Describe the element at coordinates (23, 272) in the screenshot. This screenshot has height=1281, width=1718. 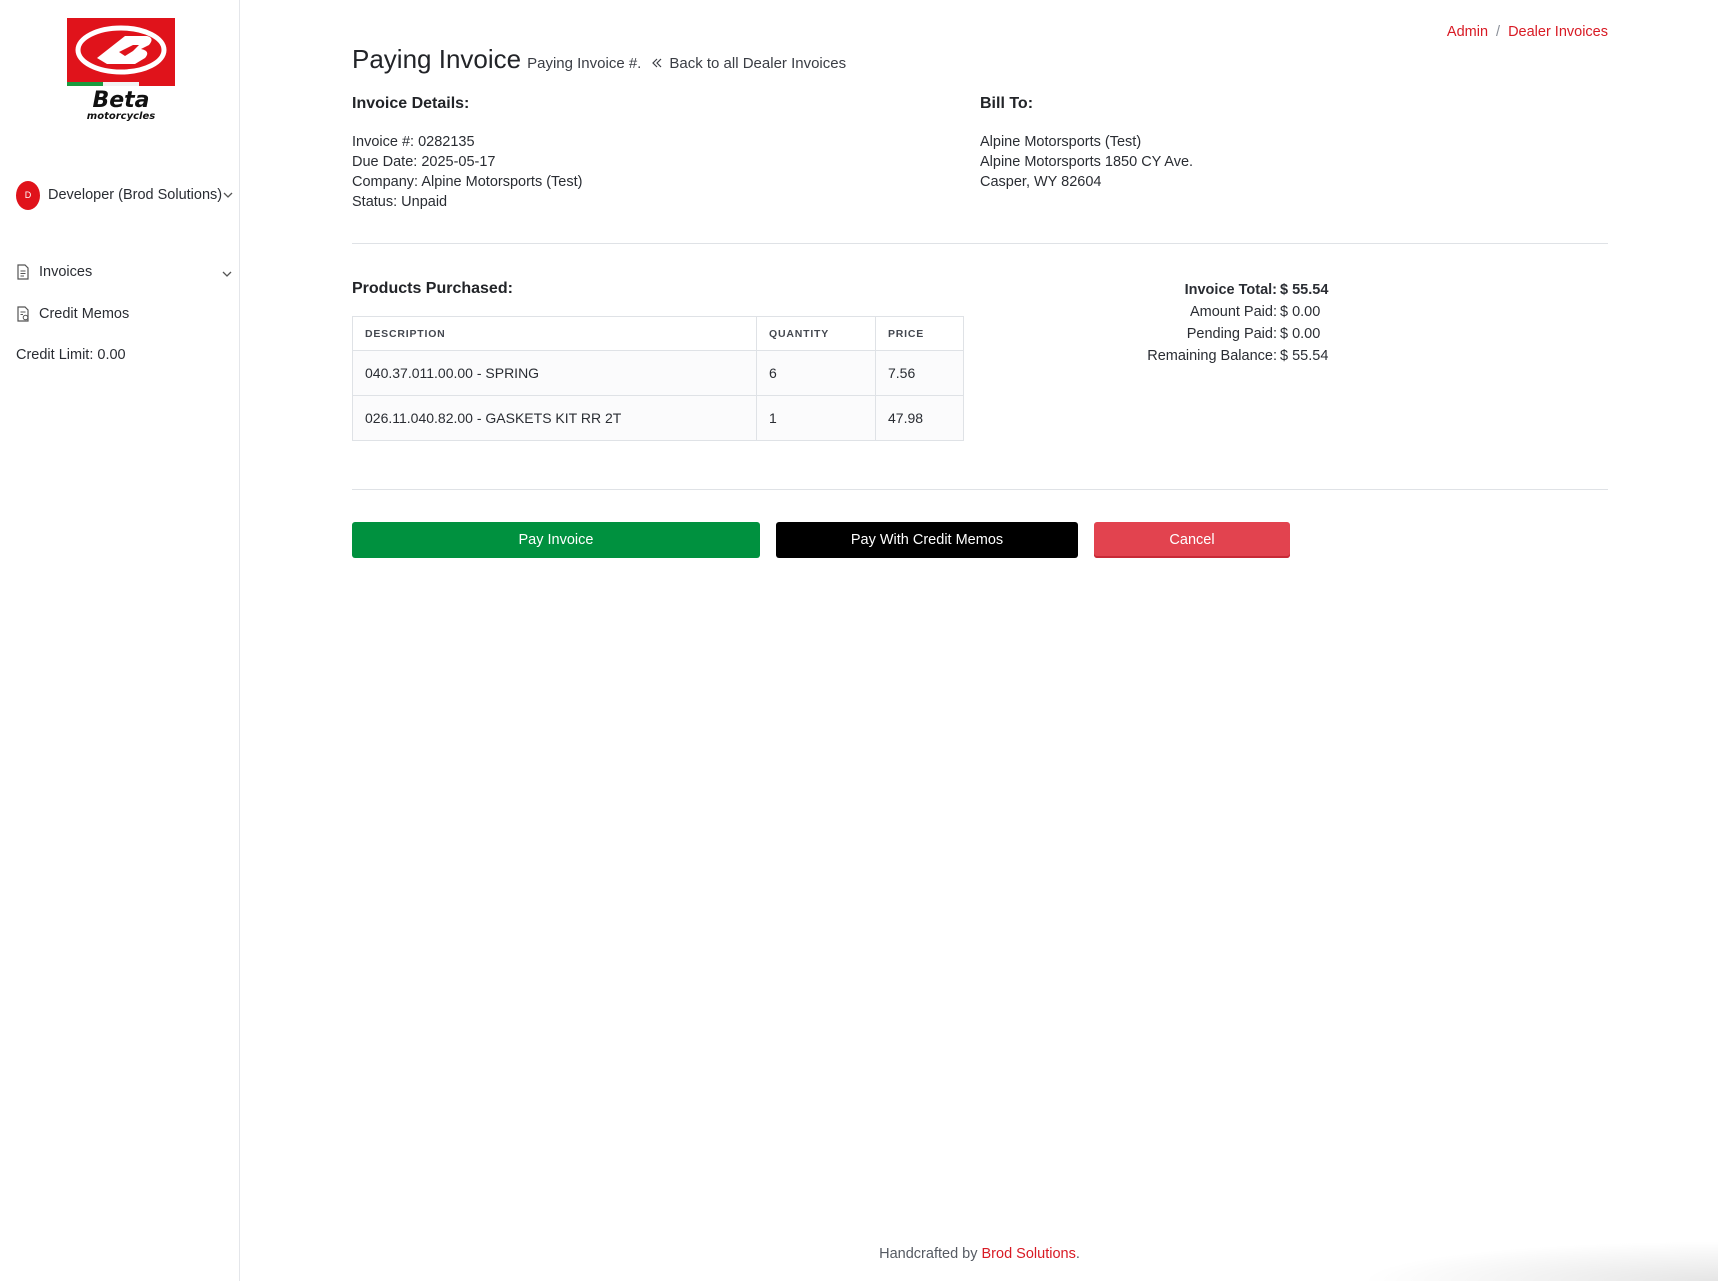
I see `document-icon` at that location.